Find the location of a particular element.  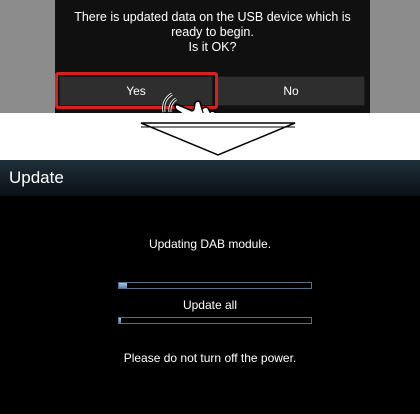

background-left is located at coordinates (27, 56).